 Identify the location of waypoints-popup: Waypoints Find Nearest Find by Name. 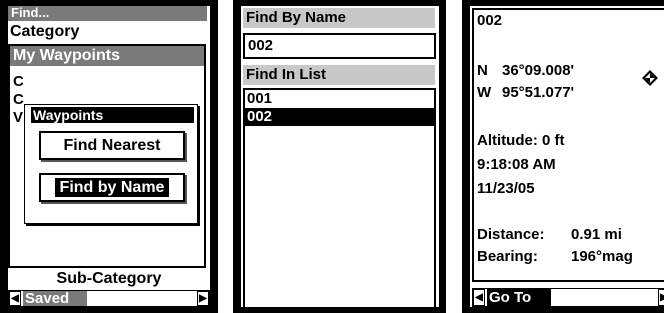
(111, 164).